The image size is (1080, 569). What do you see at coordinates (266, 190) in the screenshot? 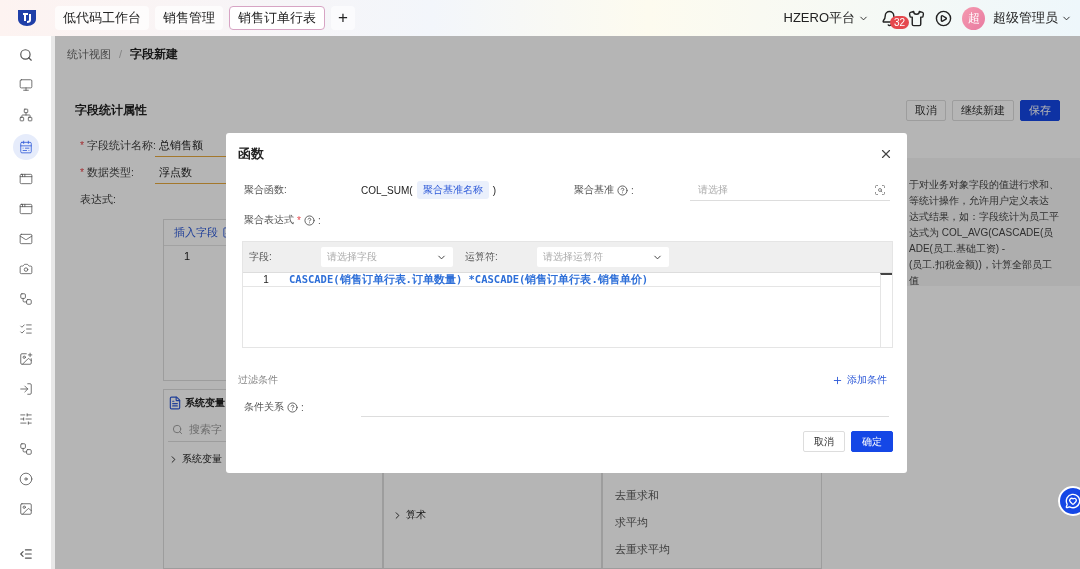
I see `field-label: 聚合函数:` at bounding box center [266, 190].